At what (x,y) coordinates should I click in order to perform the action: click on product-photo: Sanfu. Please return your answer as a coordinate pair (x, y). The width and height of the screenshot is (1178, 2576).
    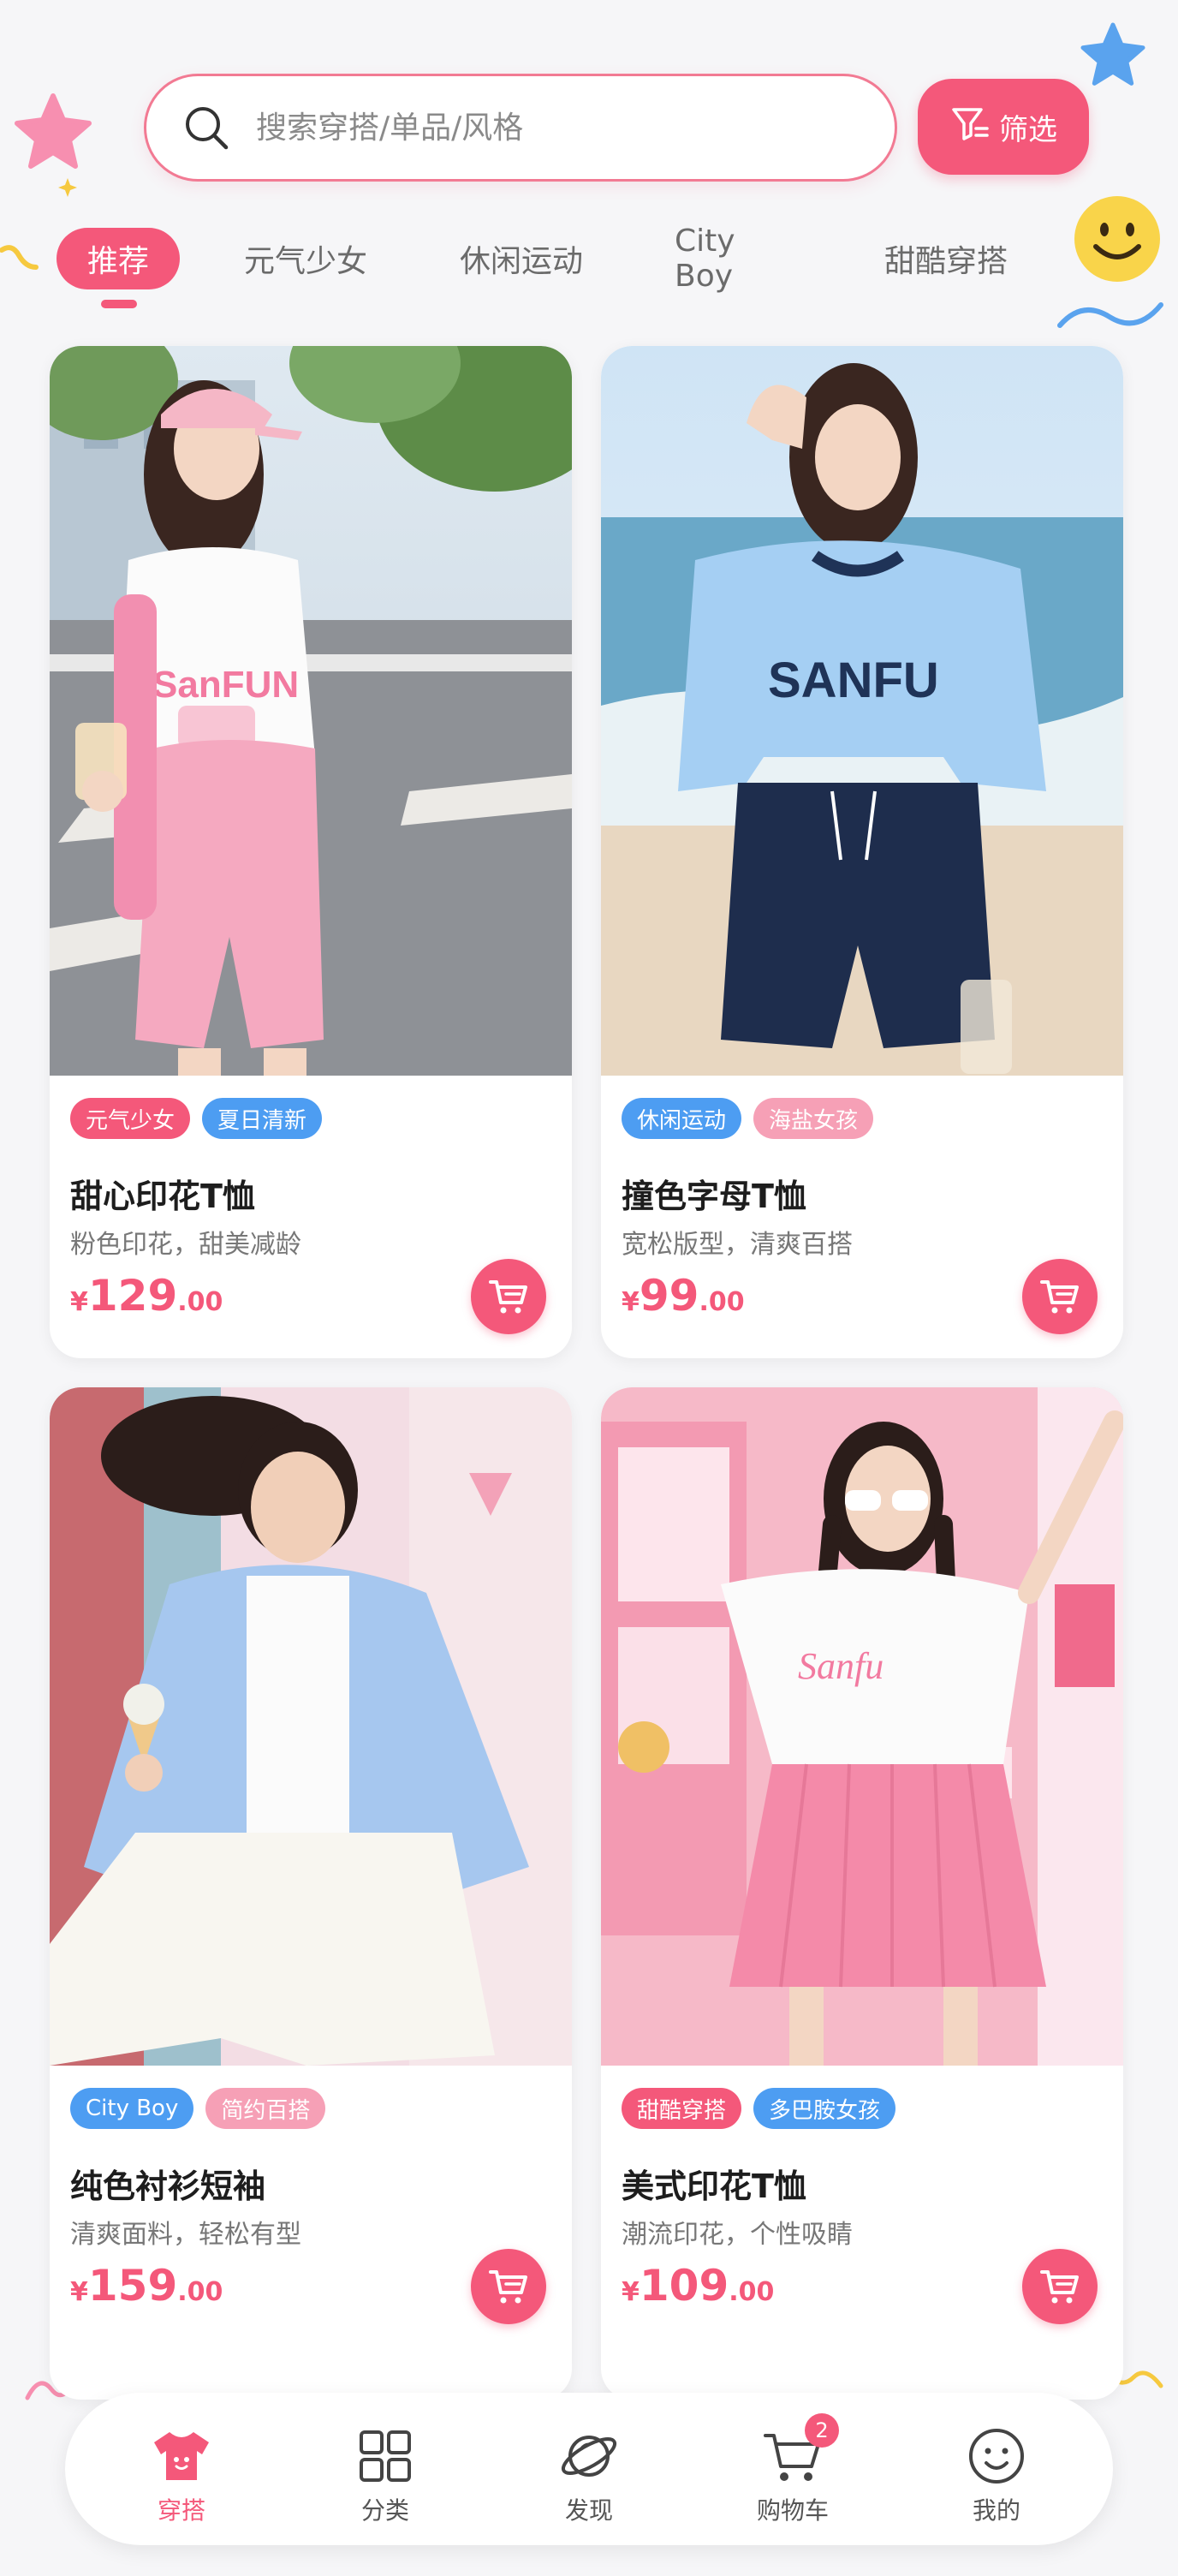
    Looking at the image, I should click on (862, 1726).